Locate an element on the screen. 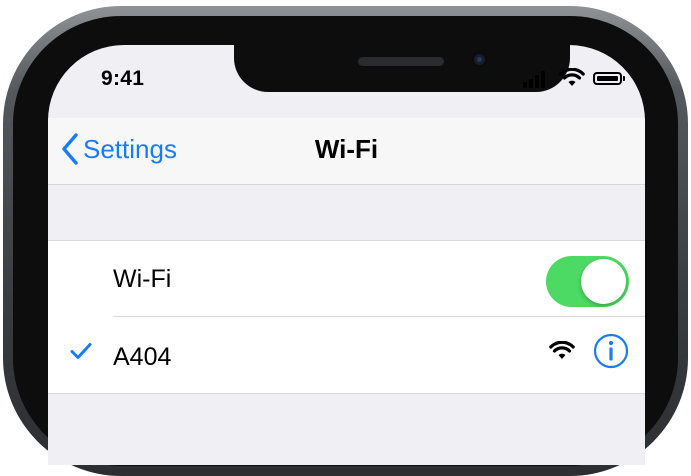  front-camera is located at coordinates (479, 59).